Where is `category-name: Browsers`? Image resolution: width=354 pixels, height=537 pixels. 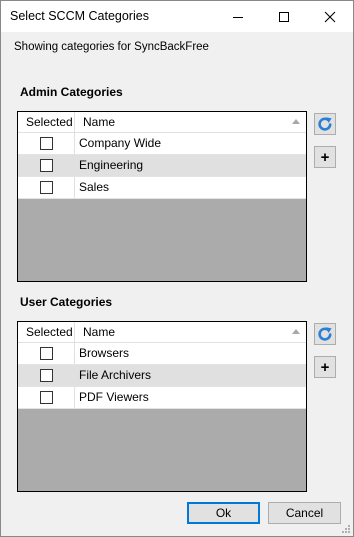 category-name: Browsers is located at coordinates (104, 353).